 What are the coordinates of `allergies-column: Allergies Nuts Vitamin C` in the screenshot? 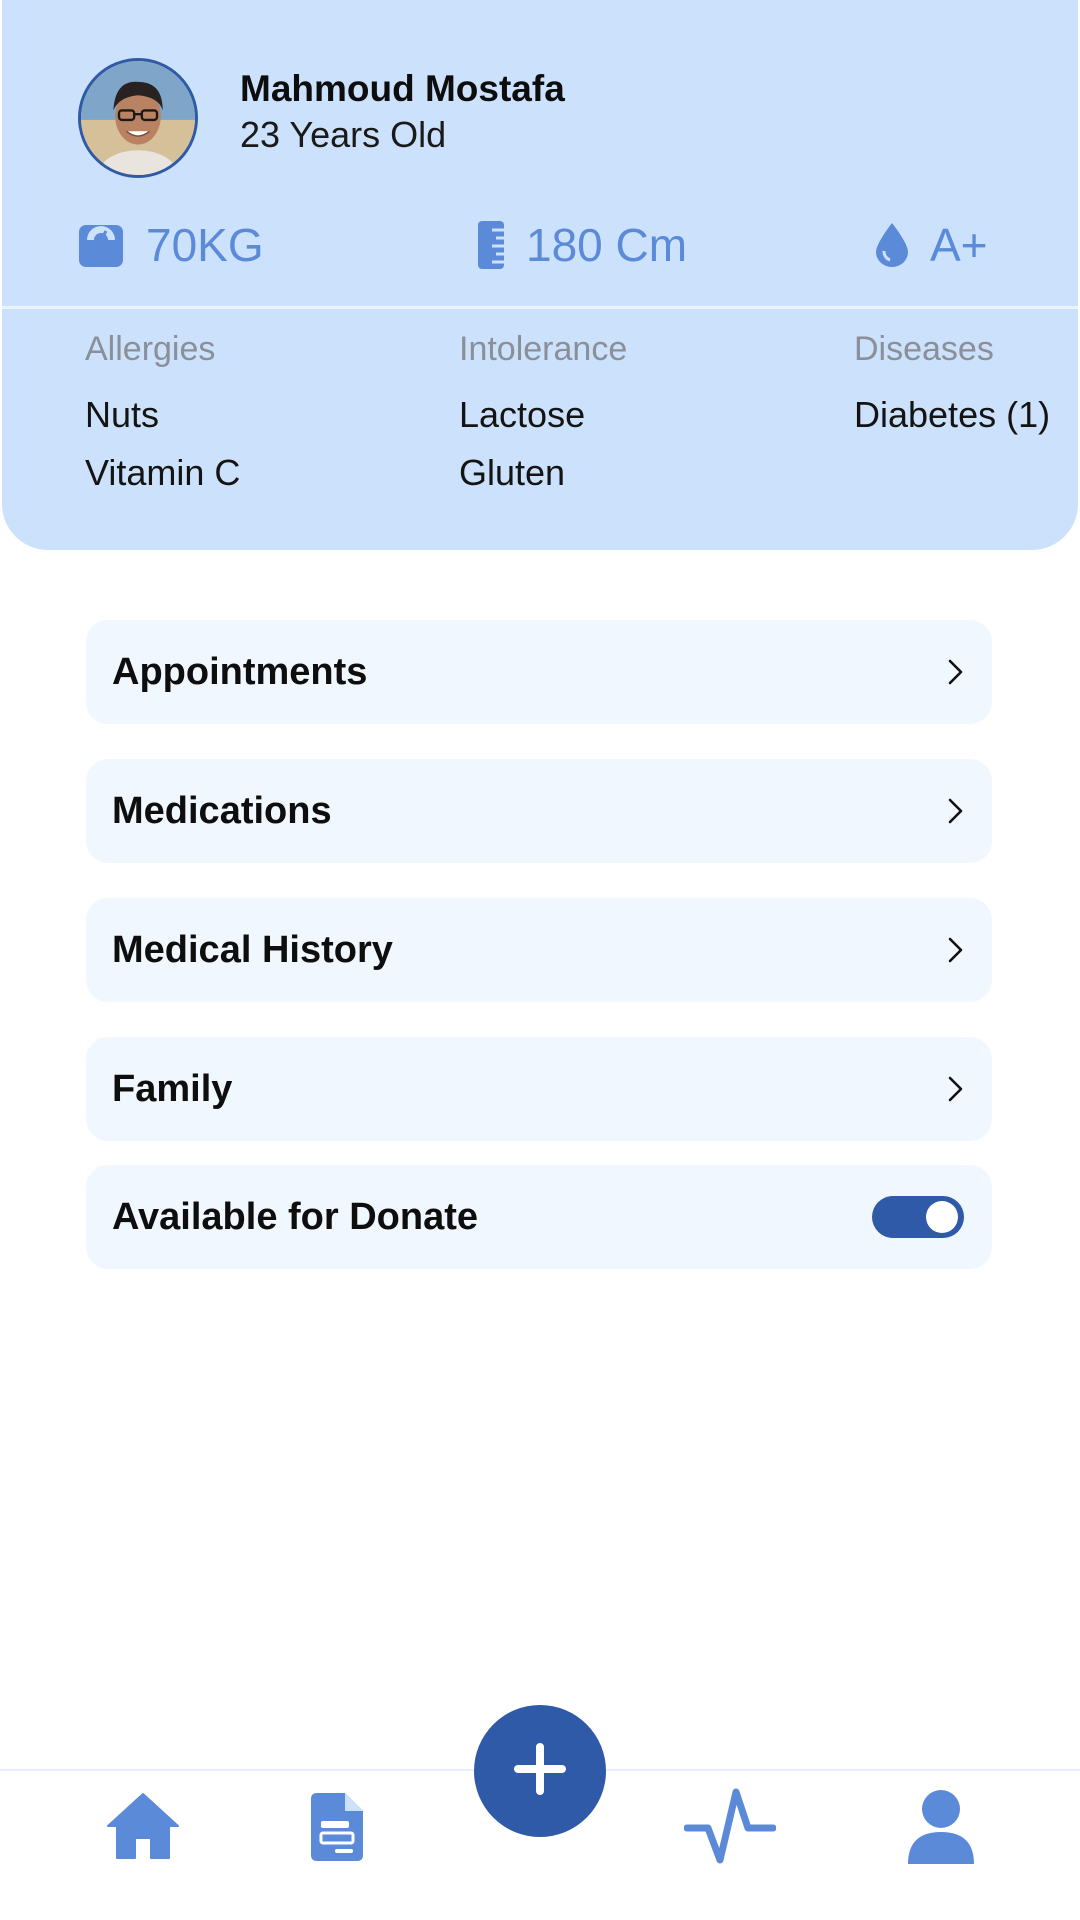 It's located at (163, 411).